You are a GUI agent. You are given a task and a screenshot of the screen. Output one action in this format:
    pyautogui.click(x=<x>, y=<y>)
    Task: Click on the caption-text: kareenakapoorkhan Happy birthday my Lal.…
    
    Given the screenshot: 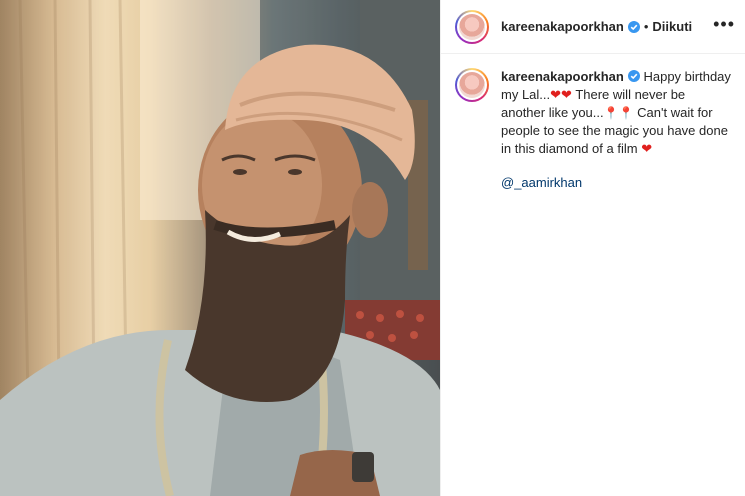 What is the action you would take?
    pyautogui.click(x=616, y=130)
    